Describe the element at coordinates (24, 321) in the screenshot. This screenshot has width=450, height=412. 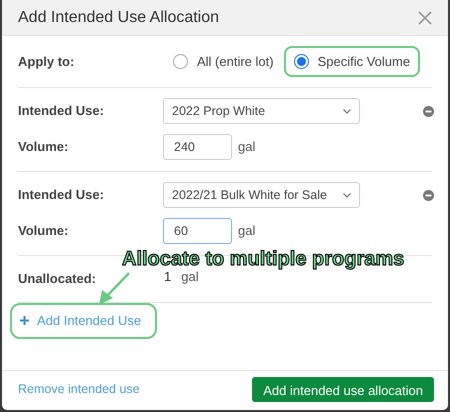
I see `plus-icon` at that location.